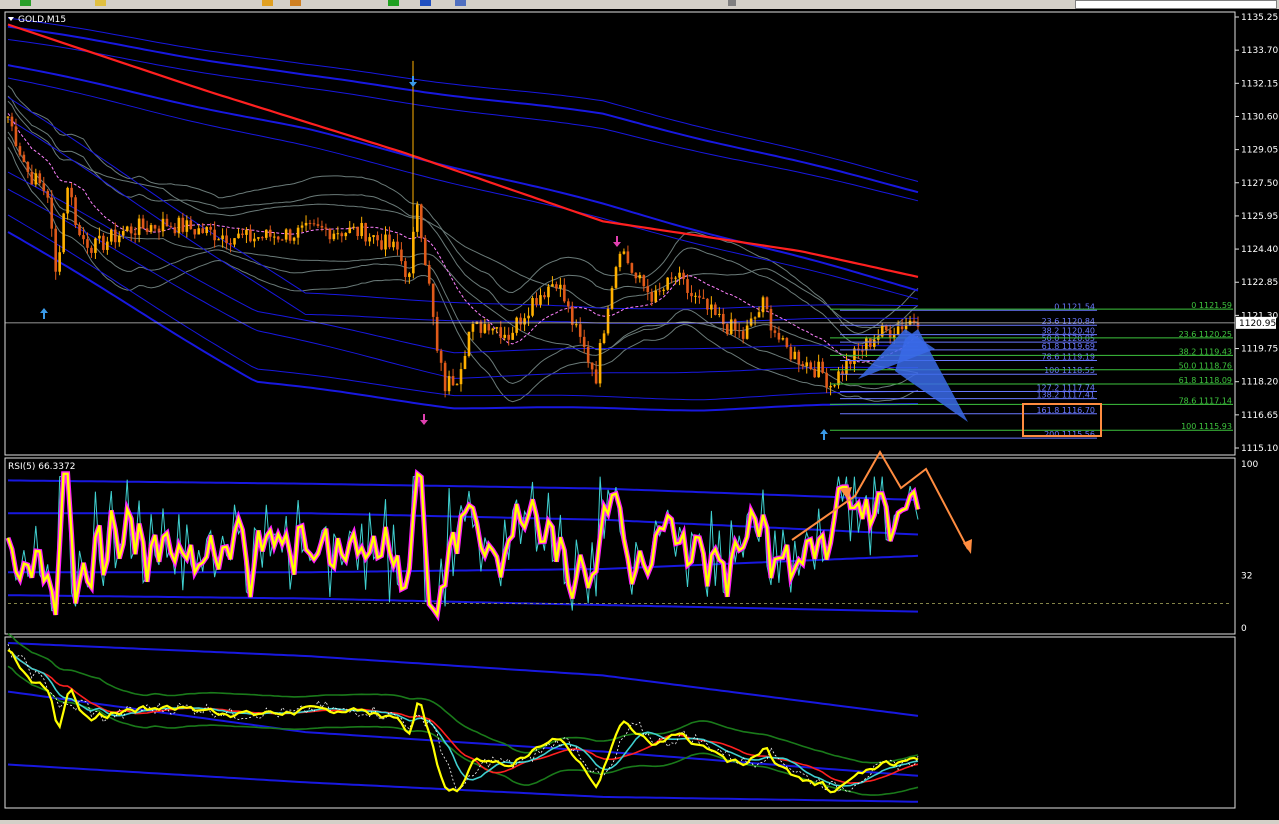 This screenshot has width=1279, height=824. Describe the element at coordinates (1259, 84) in the screenshot. I see `price-tick-label: 1132.15` at that location.